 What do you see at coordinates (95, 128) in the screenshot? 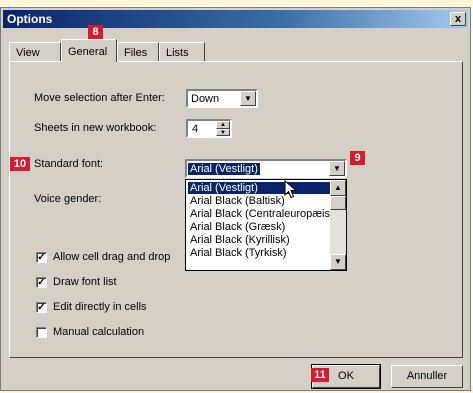
I see `sheets-label: Sheets in new workbook:` at bounding box center [95, 128].